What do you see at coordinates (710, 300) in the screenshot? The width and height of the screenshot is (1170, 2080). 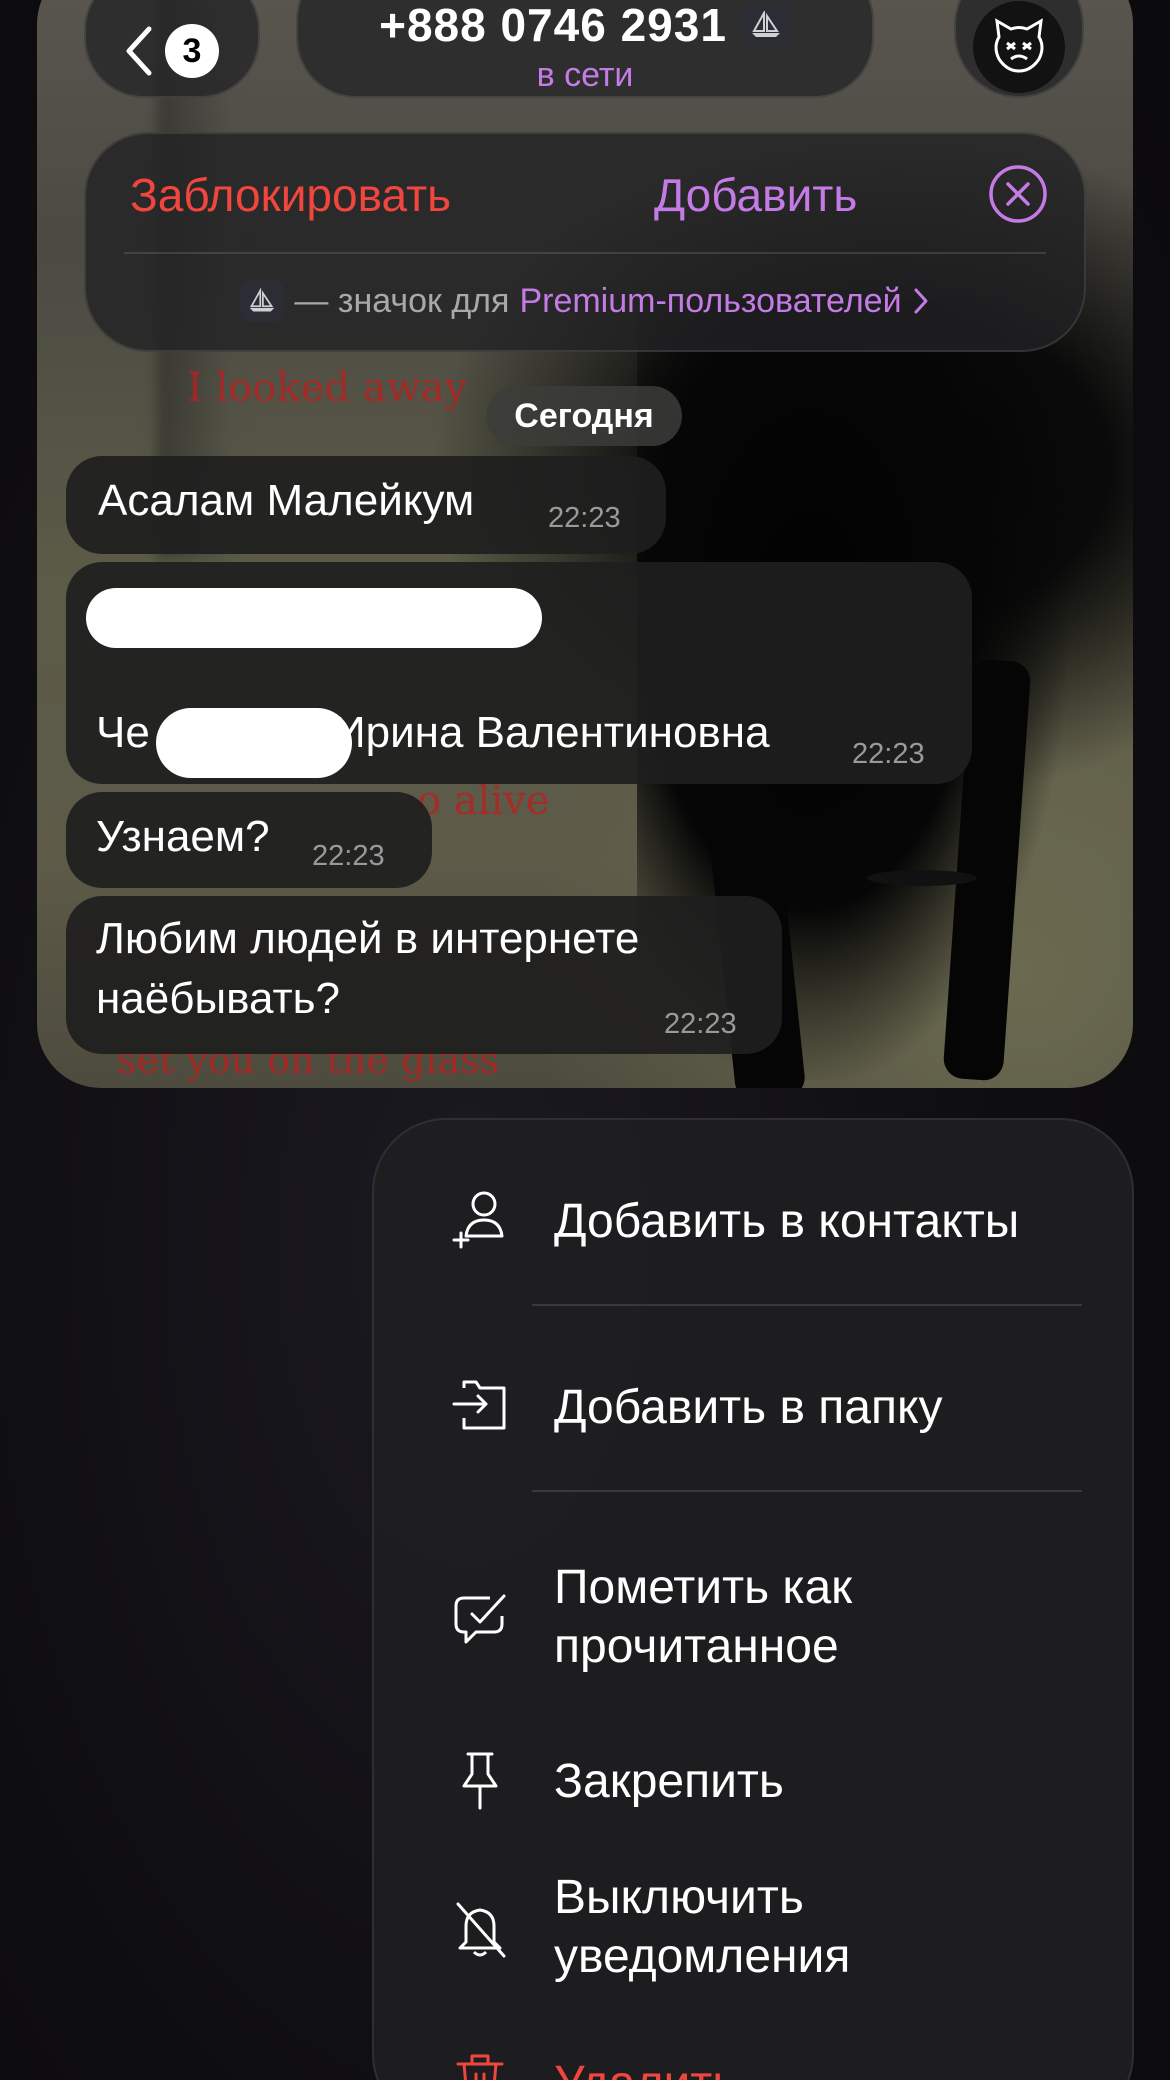 I see `premium-link-text: Premium-пользователей` at bounding box center [710, 300].